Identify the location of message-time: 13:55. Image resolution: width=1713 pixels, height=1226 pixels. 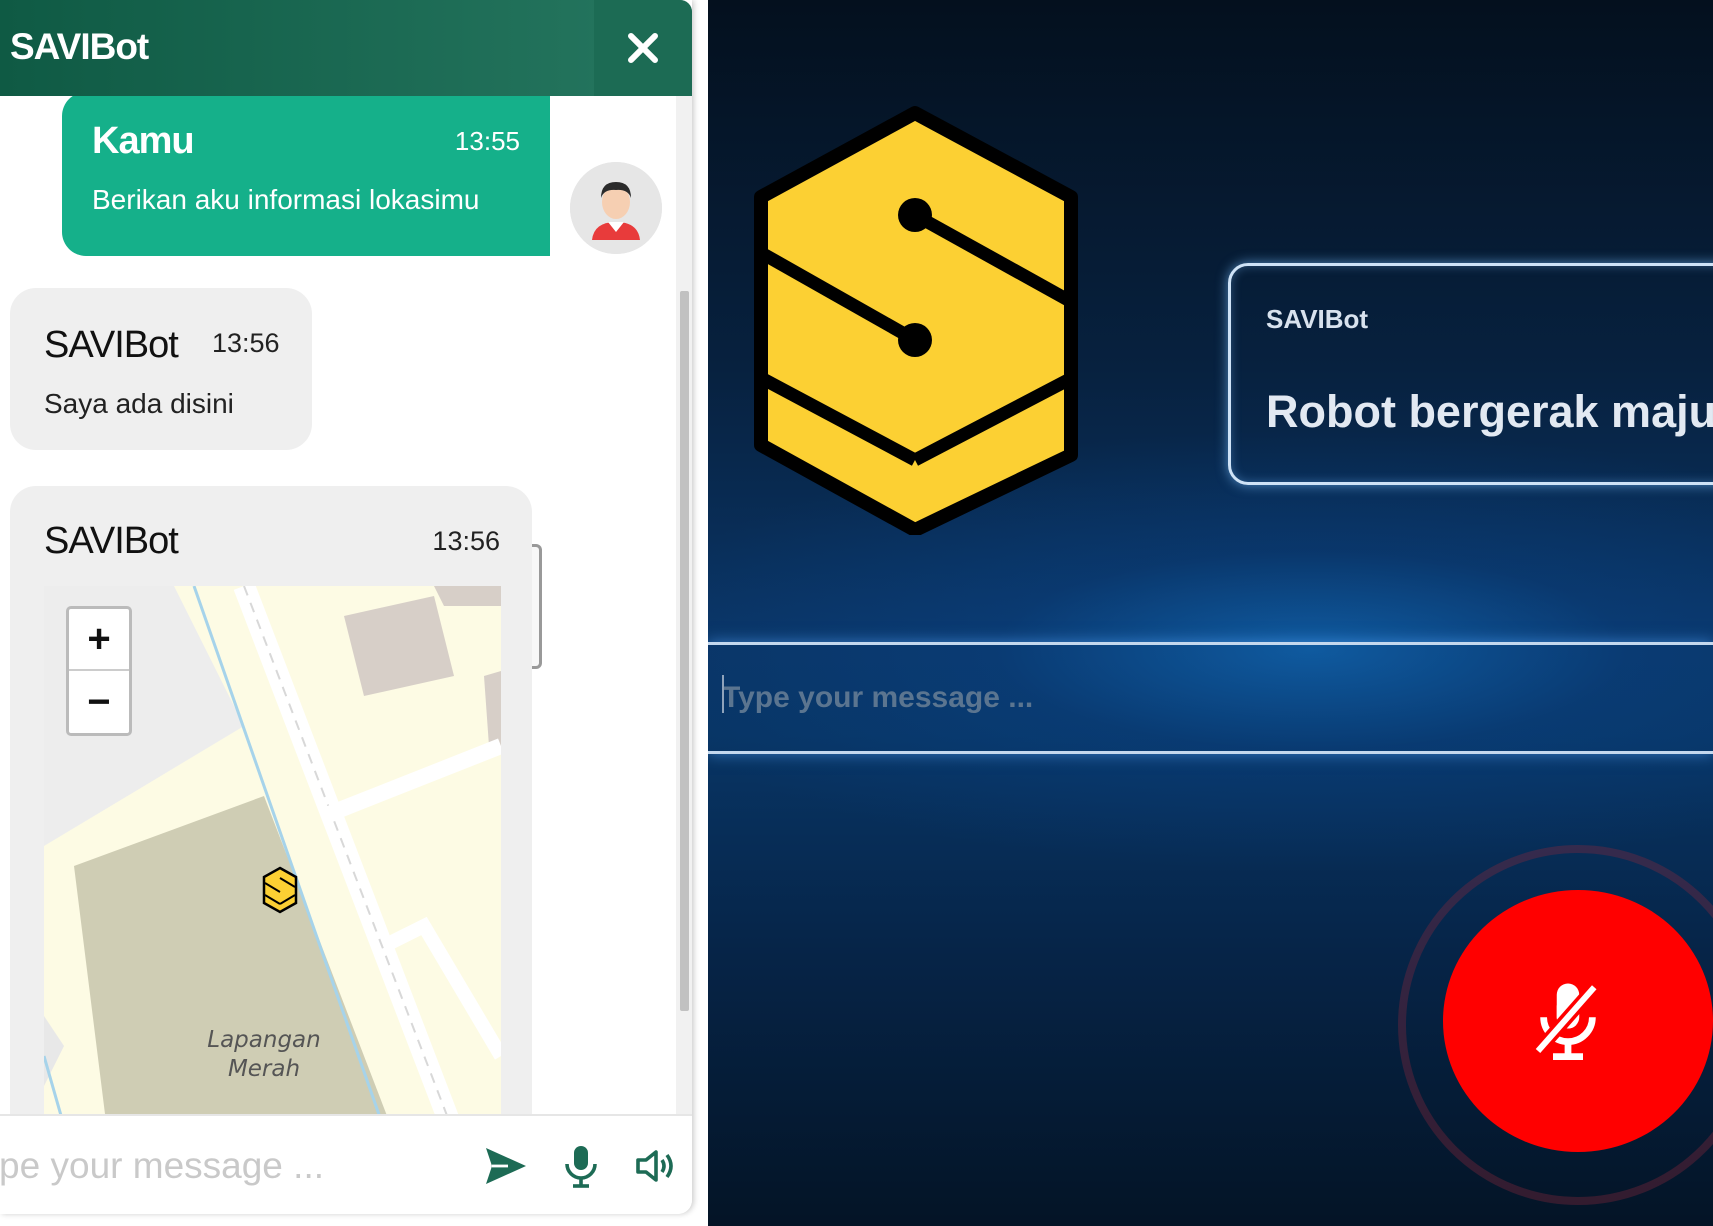
(487, 141).